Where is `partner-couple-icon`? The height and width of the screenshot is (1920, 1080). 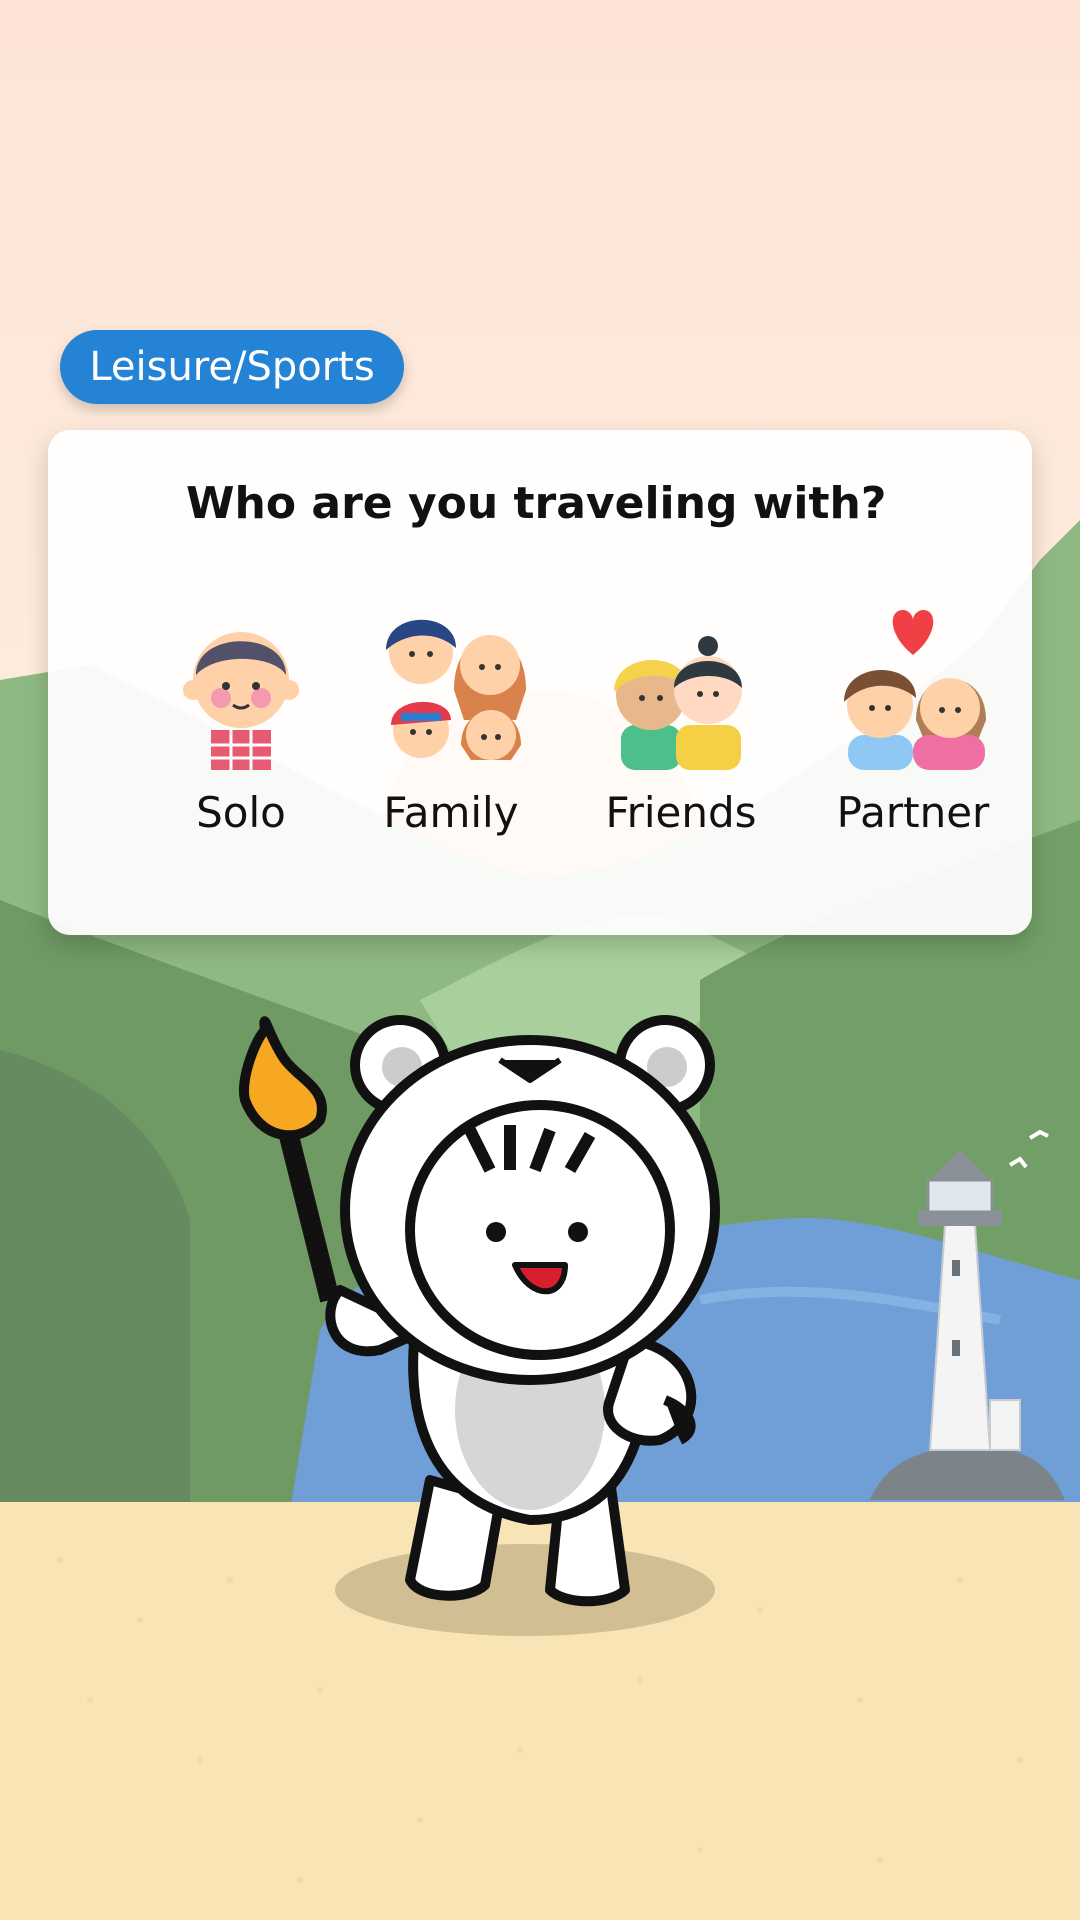
partner-couple-icon is located at coordinates (915, 690).